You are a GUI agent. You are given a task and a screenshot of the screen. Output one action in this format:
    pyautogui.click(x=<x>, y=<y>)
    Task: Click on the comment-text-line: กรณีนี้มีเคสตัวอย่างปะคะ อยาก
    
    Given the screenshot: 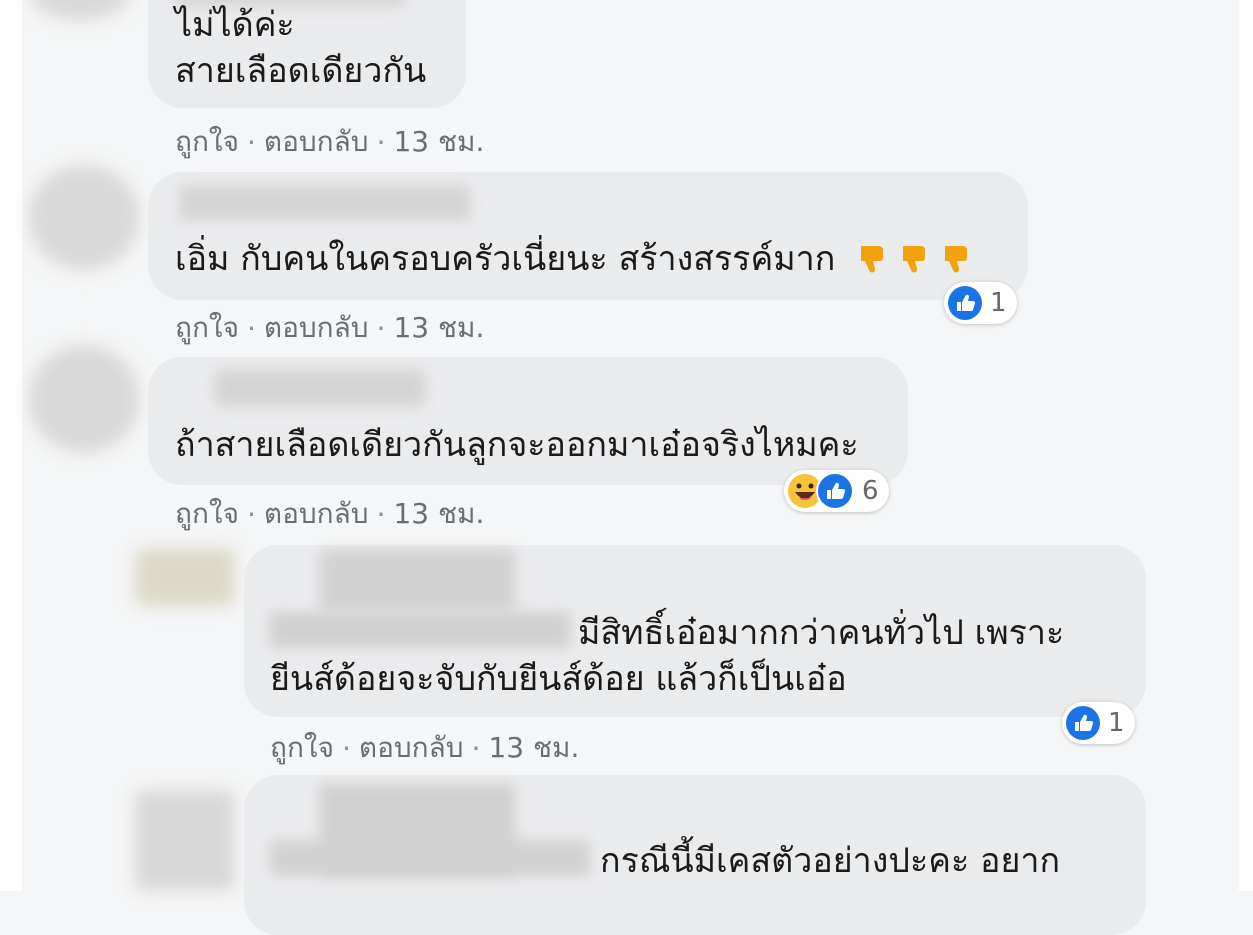 What is the action you would take?
    pyautogui.click(x=830, y=861)
    